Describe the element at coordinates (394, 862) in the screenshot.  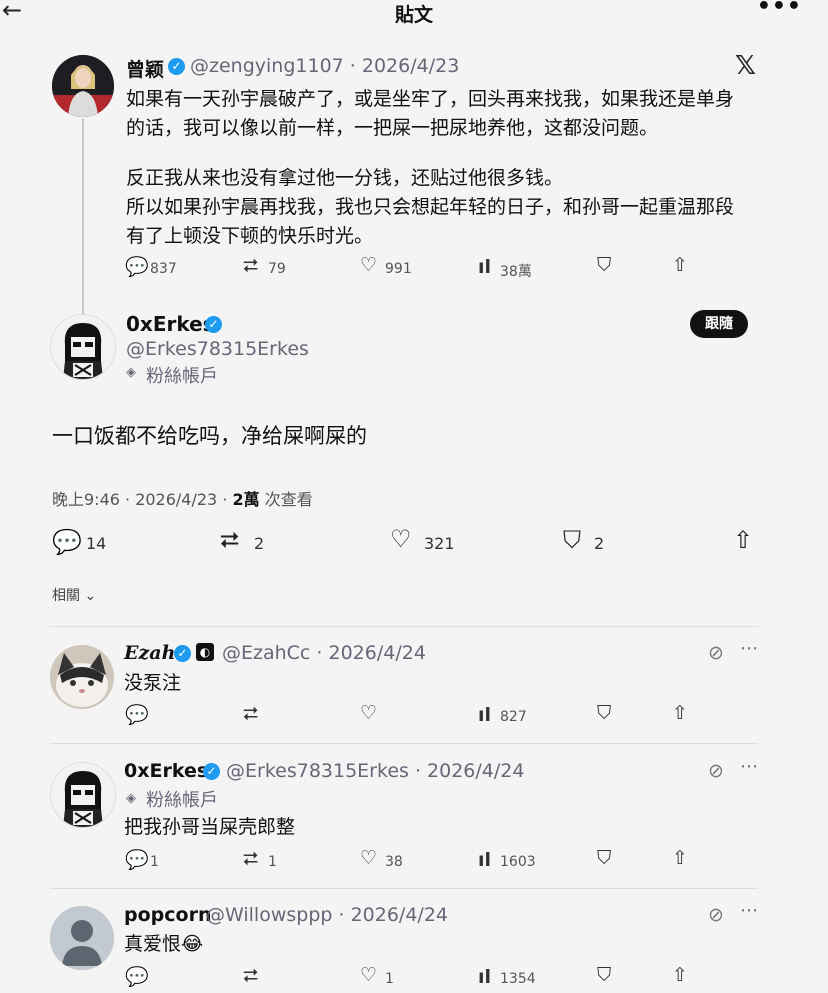
I see `like-count: 38` at that location.